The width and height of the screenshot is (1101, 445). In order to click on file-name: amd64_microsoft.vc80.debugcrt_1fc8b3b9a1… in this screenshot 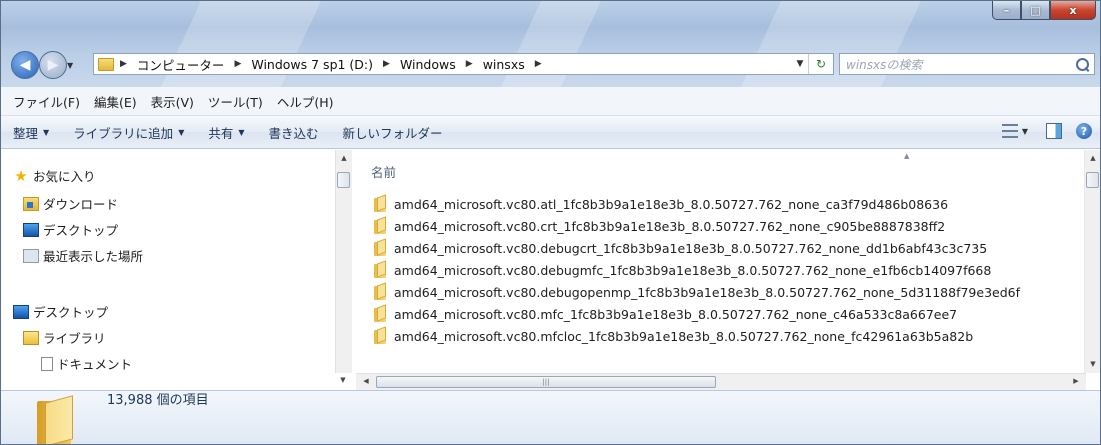, I will do `click(691, 248)`.